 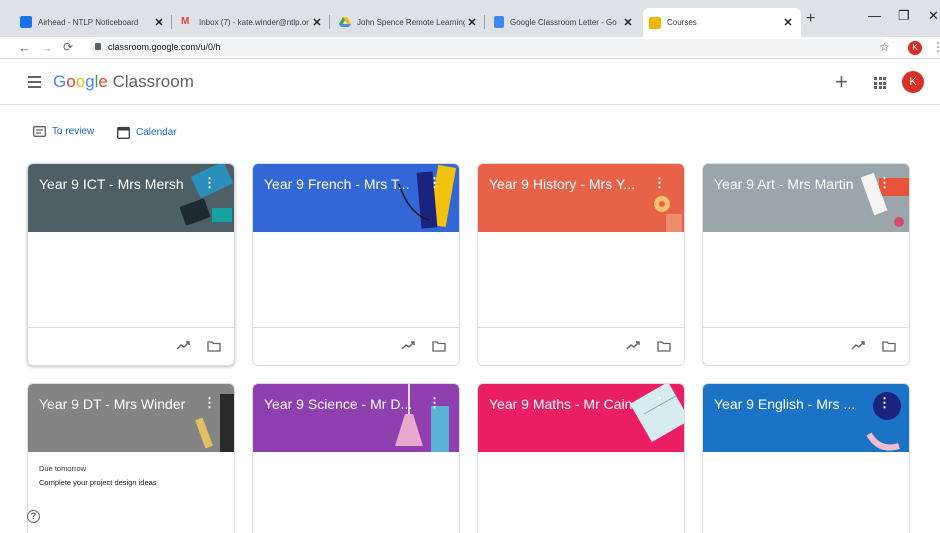 What do you see at coordinates (883, 421) in the screenshot?
I see `english-illustration-icon` at bounding box center [883, 421].